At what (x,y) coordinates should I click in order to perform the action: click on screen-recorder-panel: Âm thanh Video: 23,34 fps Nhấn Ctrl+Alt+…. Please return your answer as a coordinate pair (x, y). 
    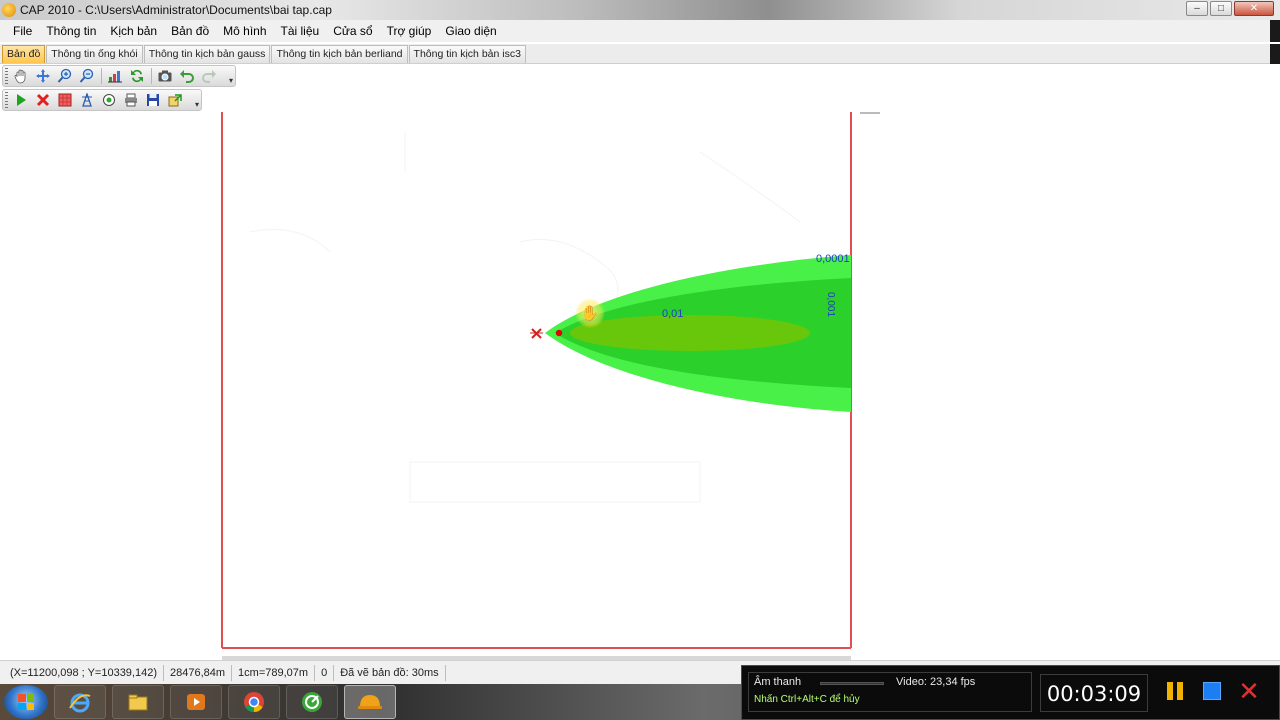
    Looking at the image, I should click on (1010, 692).